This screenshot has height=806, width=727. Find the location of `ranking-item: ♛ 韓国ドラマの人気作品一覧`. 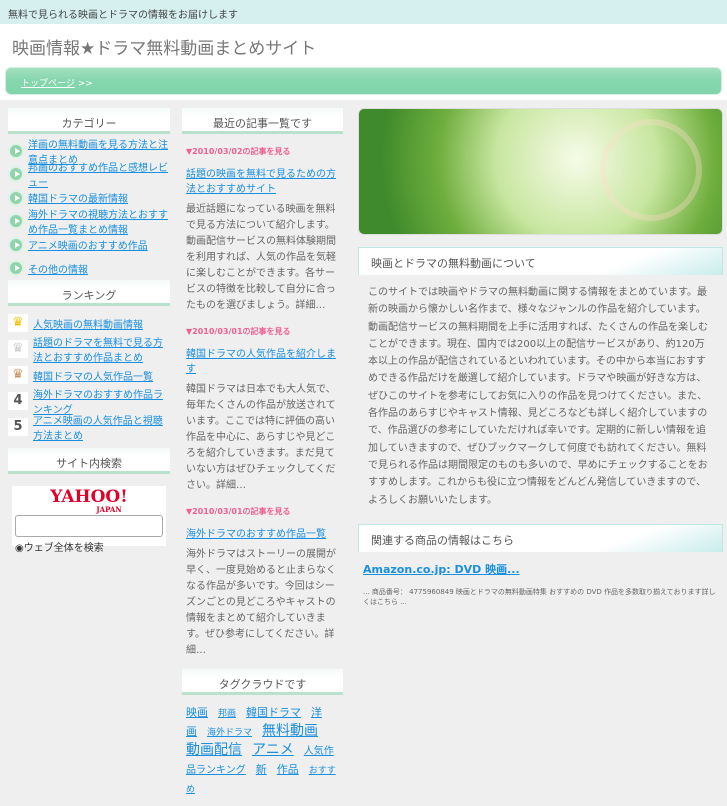

ranking-item: ♛ 韓国ドラマの人気作品一覧 is located at coordinates (89, 375).